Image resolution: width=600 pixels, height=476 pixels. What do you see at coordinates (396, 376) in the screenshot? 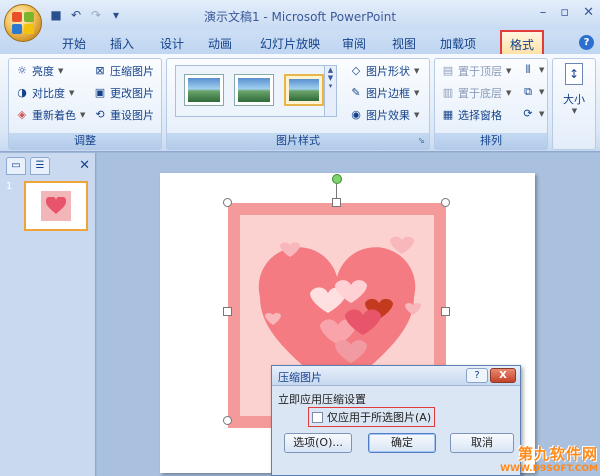
I see `dialog-title-bar: 压缩图片 ? X` at bounding box center [396, 376].